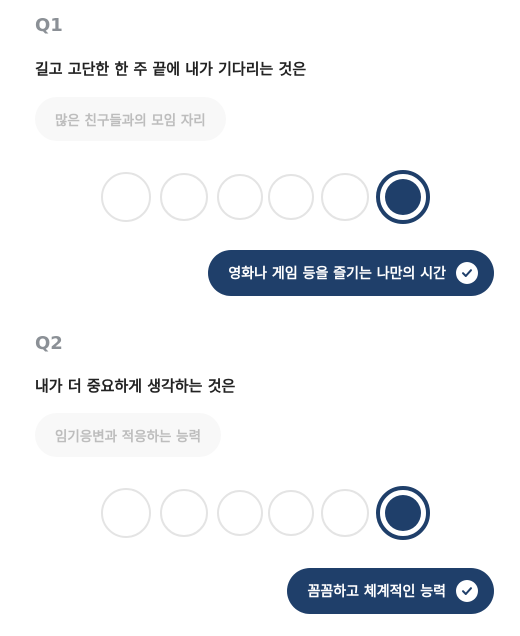 This screenshot has width=520, height=636. What do you see at coordinates (49, 25) in the screenshot?
I see `question-label: Q1` at bounding box center [49, 25].